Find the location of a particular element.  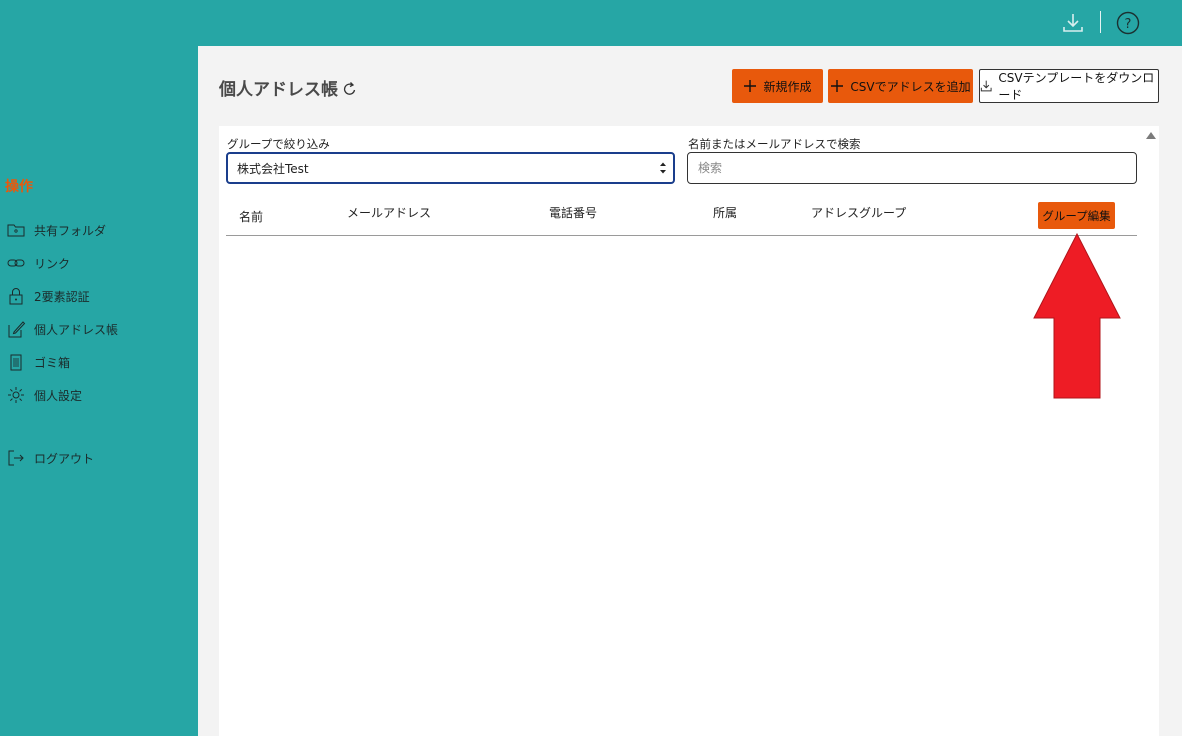

logout-icon is located at coordinates (16, 458).